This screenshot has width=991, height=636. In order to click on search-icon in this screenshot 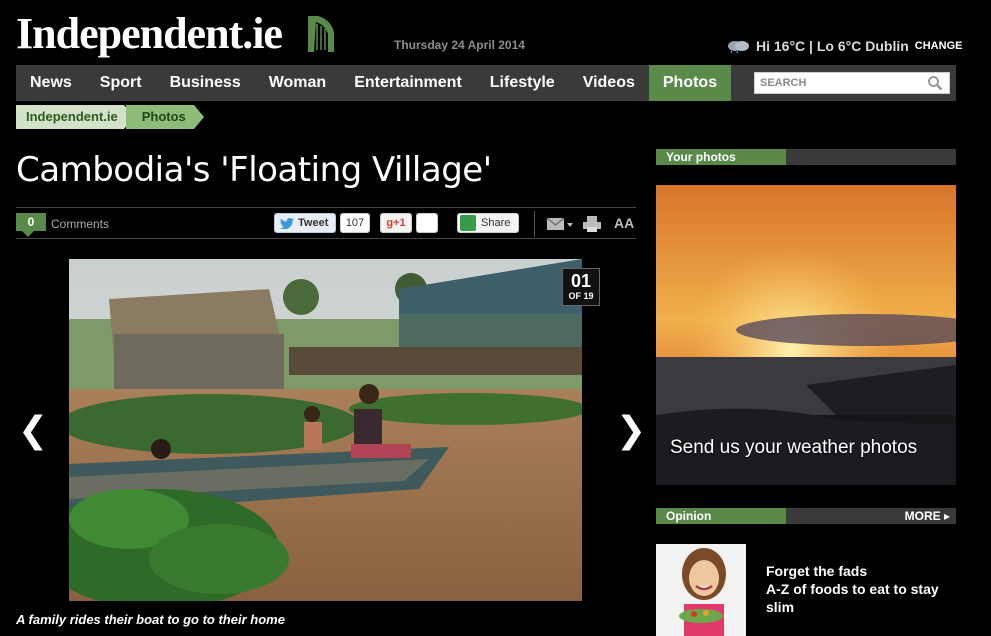, I will do `click(935, 83)`.